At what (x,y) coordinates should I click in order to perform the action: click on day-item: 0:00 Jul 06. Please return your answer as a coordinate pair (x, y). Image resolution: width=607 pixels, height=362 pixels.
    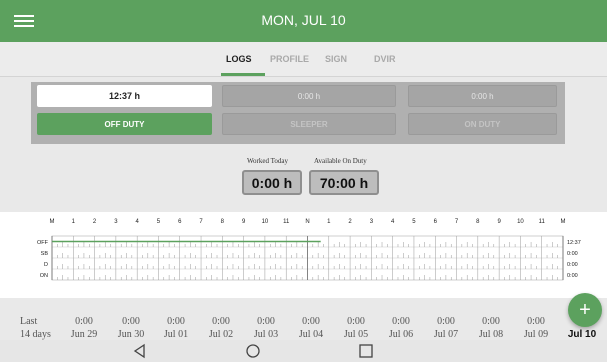
    Looking at the image, I should click on (401, 328).